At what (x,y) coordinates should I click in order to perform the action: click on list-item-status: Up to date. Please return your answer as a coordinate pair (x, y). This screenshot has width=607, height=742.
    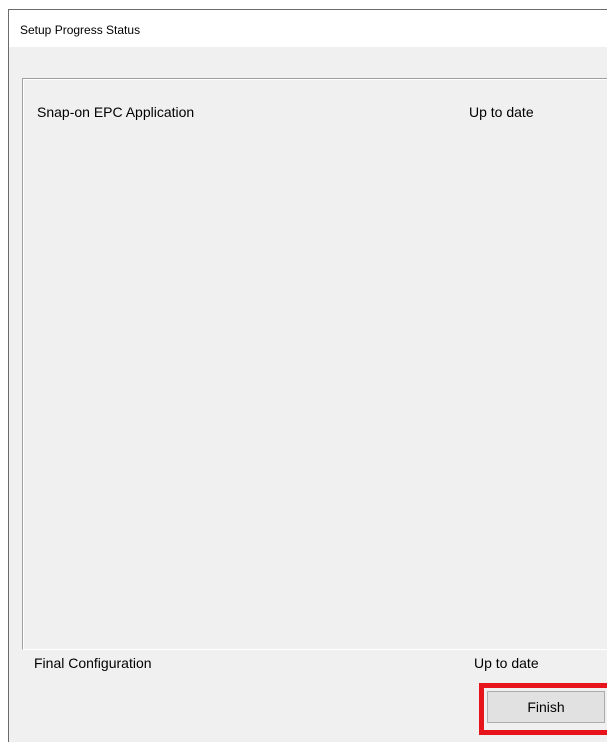
    Looking at the image, I should click on (501, 112).